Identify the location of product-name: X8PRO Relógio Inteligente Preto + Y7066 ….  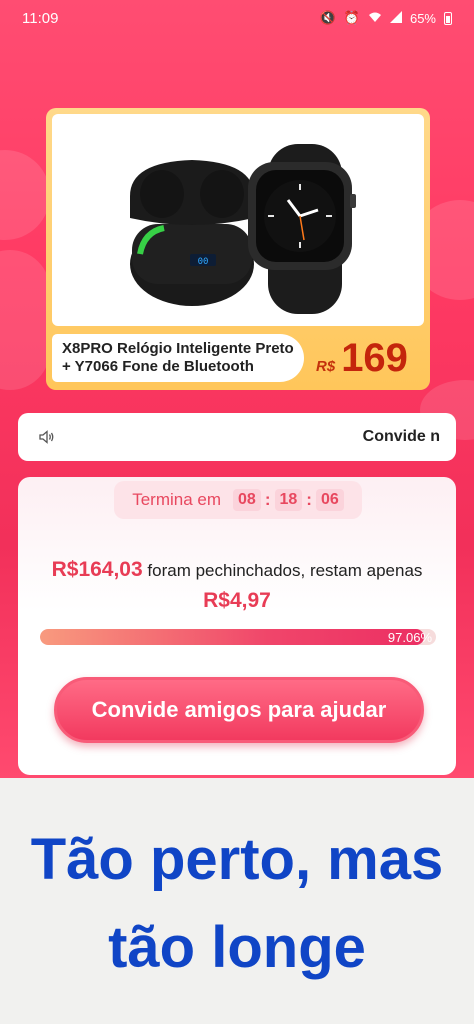
(178, 358).